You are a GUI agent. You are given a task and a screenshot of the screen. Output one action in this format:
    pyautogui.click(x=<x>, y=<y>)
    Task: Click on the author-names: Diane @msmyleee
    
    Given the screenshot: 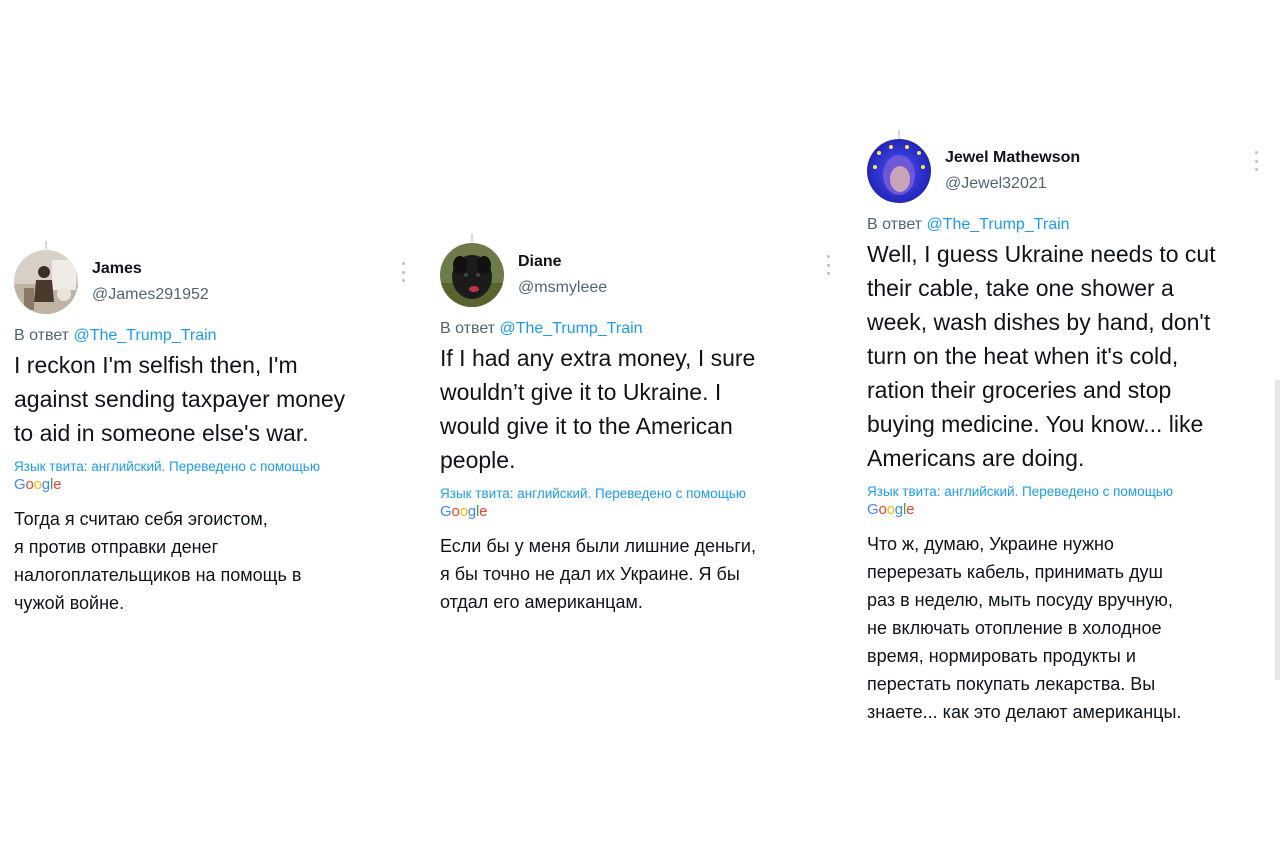 What is the action you would take?
    pyautogui.click(x=562, y=275)
    